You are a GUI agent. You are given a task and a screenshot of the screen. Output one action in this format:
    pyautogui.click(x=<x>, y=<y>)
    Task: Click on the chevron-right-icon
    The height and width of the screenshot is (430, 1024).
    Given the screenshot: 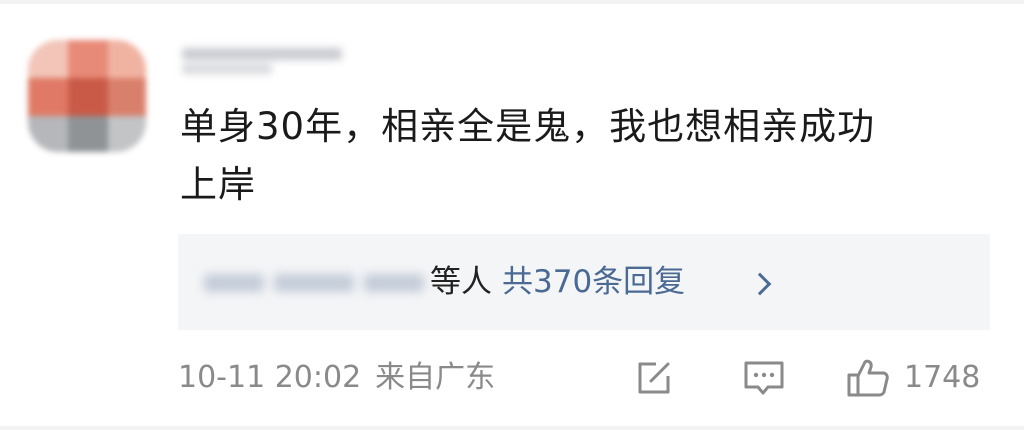 What is the action you would take?
    pyautogui.click(x=760, y=284)
    